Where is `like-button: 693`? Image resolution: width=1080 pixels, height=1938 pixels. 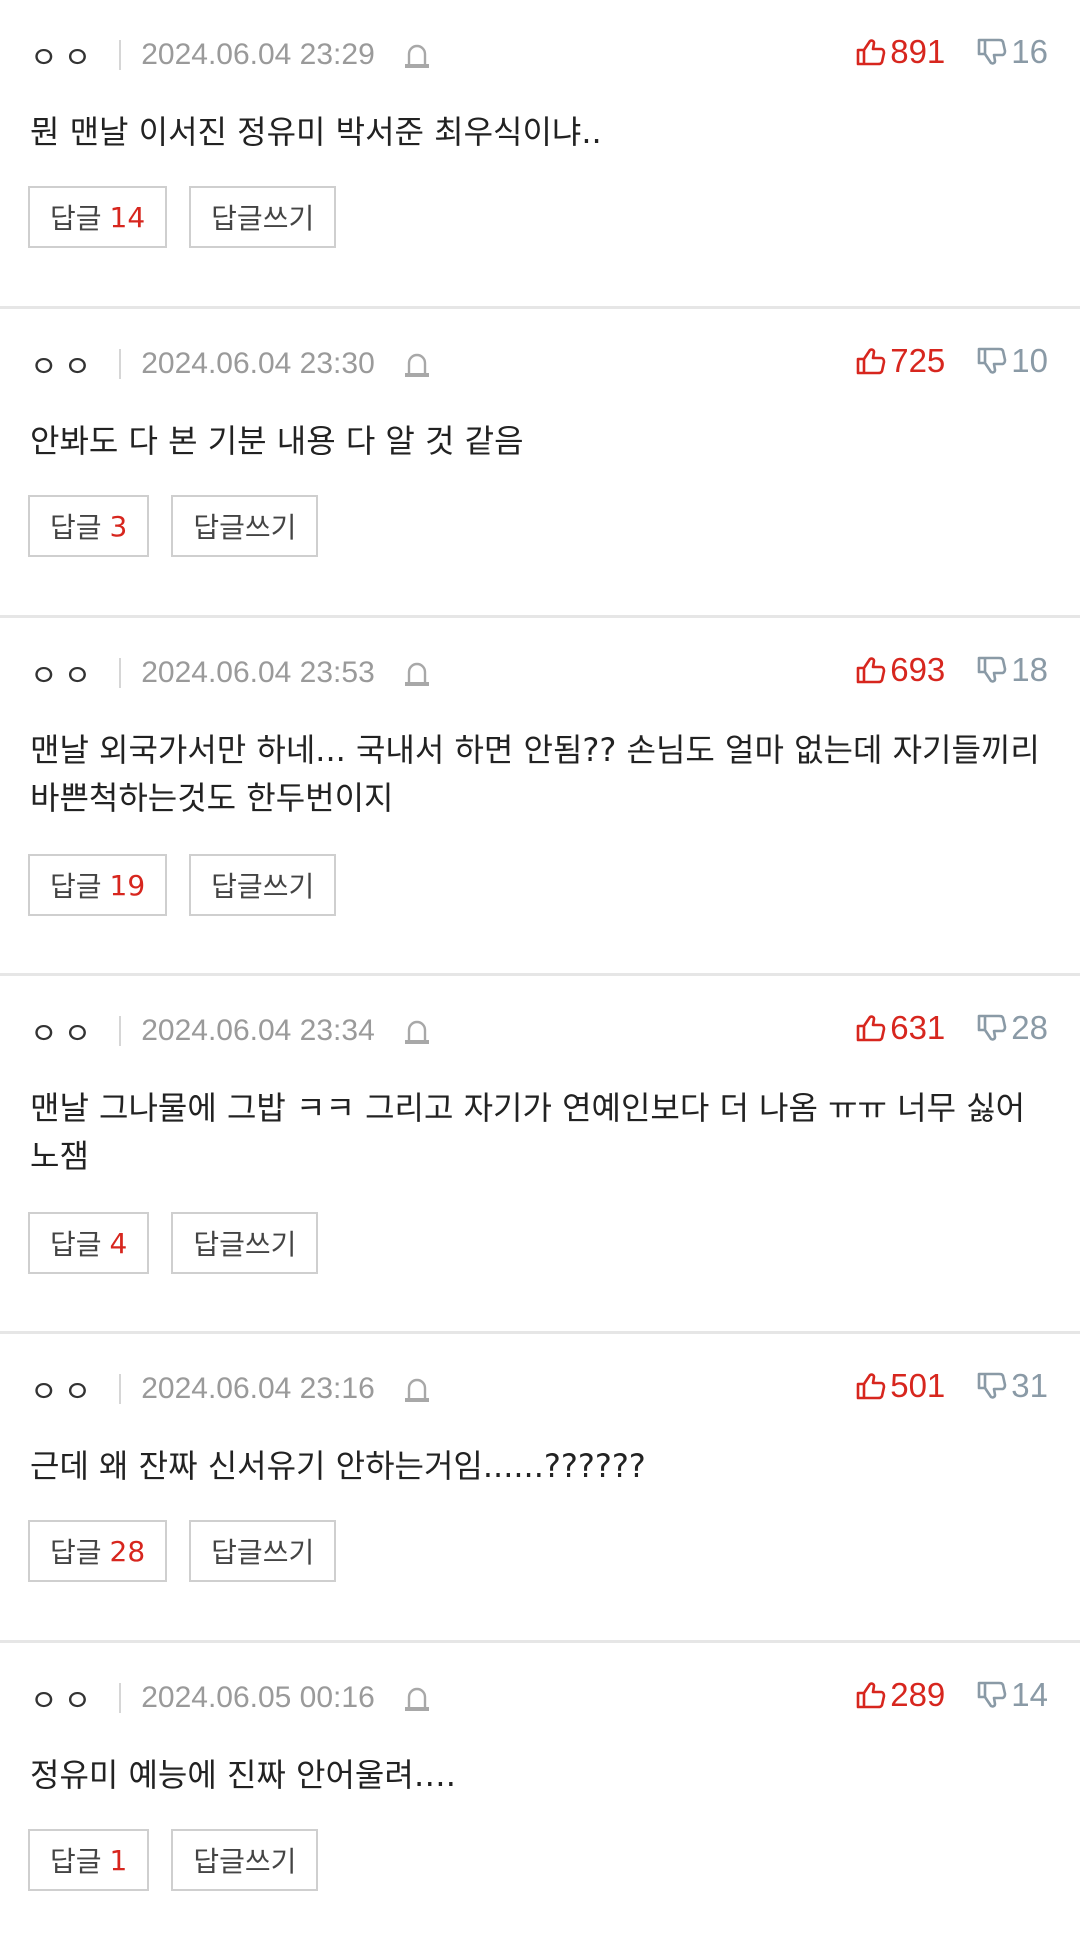
like-button: 693 is located at coordinates (899, 670).